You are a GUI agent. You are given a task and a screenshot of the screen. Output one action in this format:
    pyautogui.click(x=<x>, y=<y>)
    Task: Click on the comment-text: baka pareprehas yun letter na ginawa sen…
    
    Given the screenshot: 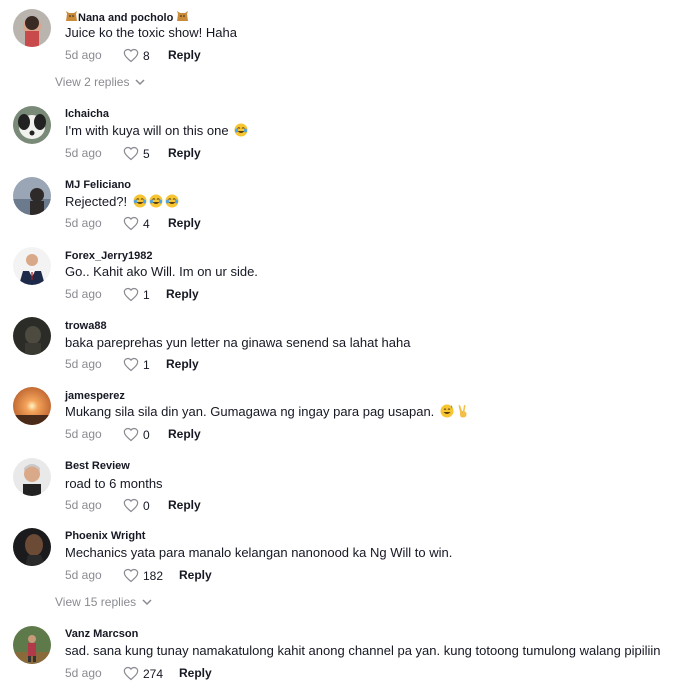 What is the action you would take?
    pyautogui.click(x=238, y=342)
    